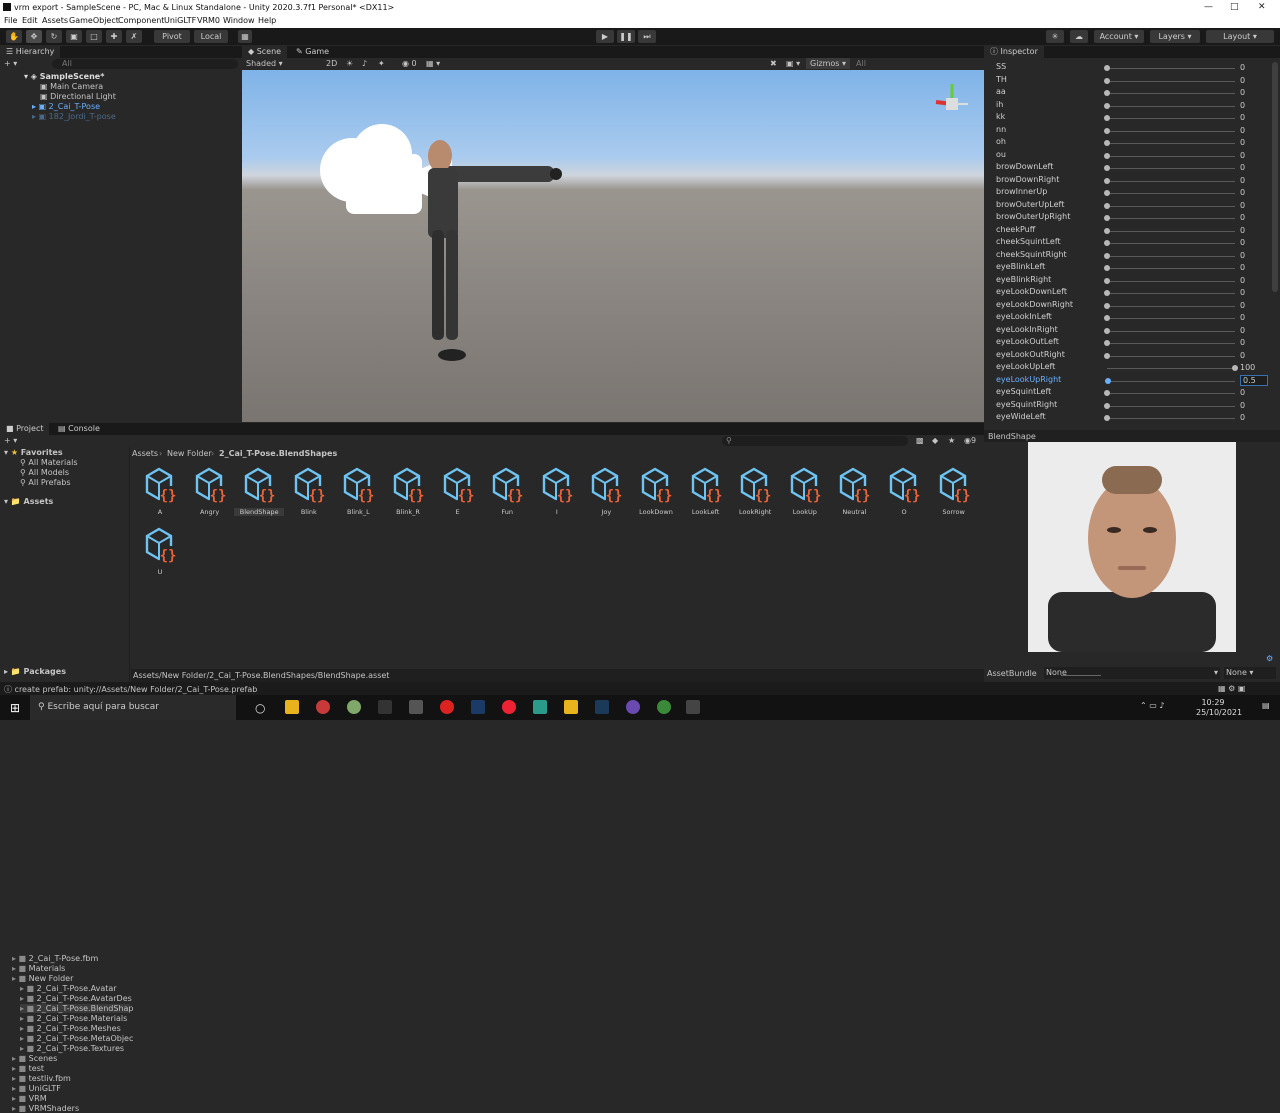 The height and width of the screenshot is (1113, 1280). Describe the element at coordinates (1231, 688) in the screenshot. I see `status-icons: ▦ ⚙ ▣` at that location.